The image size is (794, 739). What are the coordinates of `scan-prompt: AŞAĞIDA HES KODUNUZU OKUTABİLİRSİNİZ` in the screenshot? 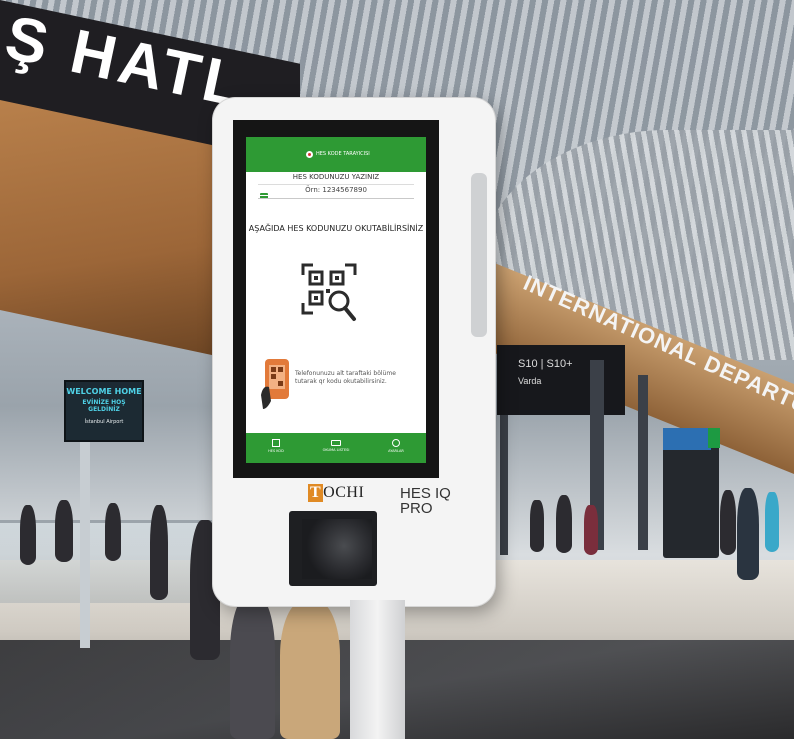 It's located at (336, 228).